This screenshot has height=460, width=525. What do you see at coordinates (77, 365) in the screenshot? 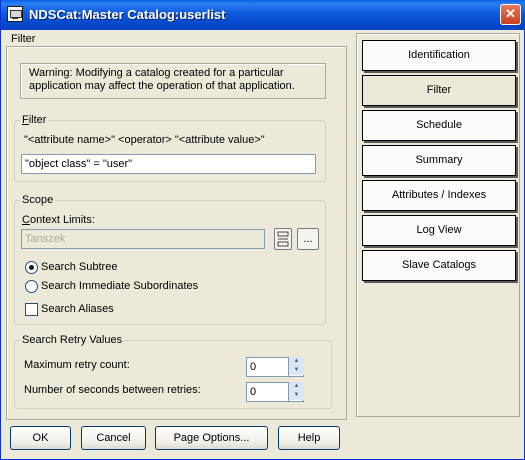
I see `max-retry-label: Maximum retry count:` at bounding box center [77, 365].